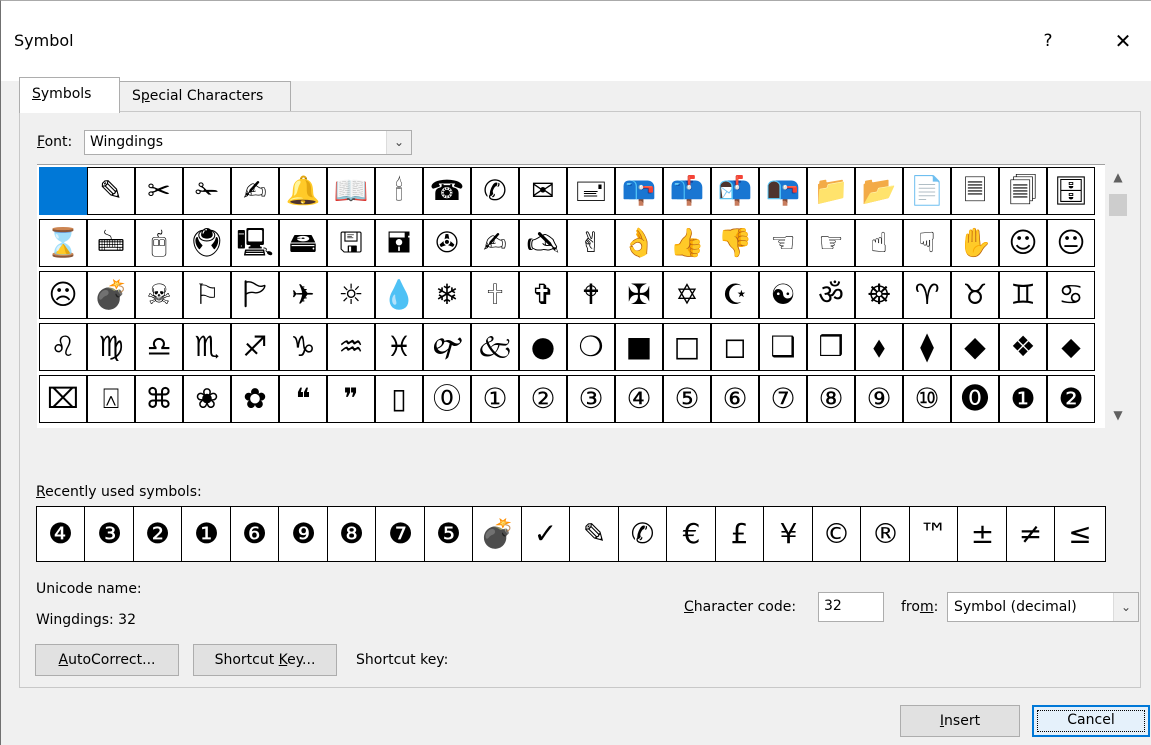  Describe the element at coordinates (1071, 243) in the screenshot. I see `symbol-cell: 😐` at that location.